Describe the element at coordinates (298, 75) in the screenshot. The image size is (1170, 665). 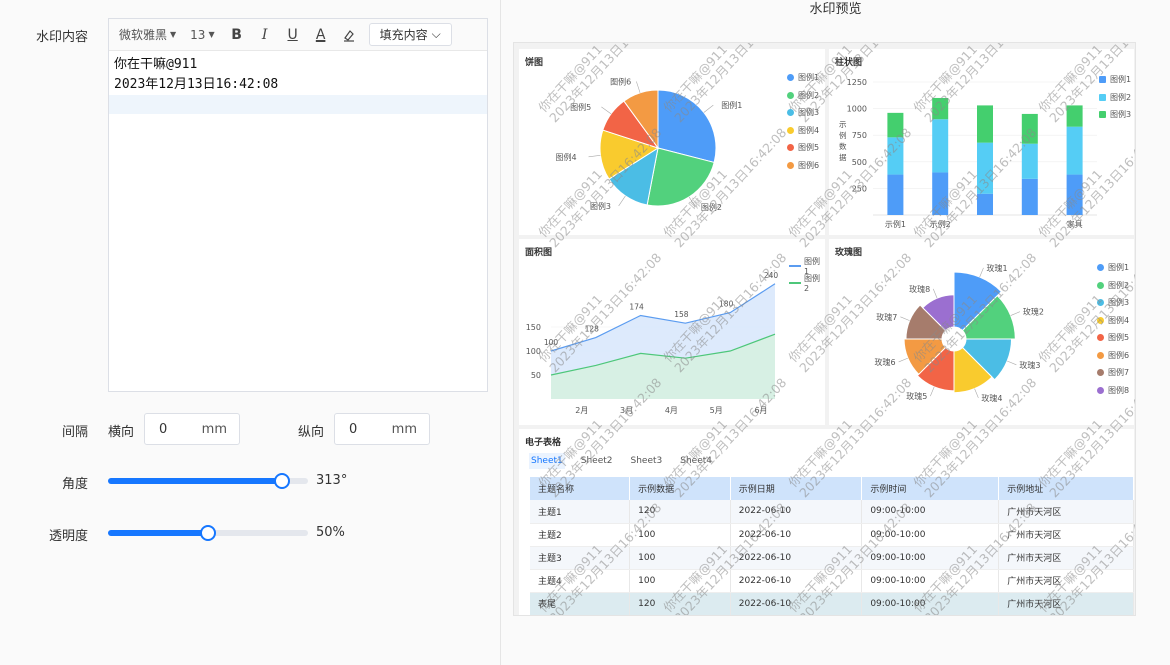
I see `editor-text: 你在干嘛@911 2023年12月13日16:42:08` at that location.